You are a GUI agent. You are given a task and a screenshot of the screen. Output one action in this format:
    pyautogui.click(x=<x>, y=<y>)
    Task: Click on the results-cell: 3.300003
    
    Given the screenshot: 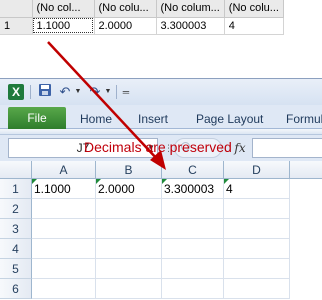 What is the action you would take?
    pyautogui.click(x=190, y=26)
    